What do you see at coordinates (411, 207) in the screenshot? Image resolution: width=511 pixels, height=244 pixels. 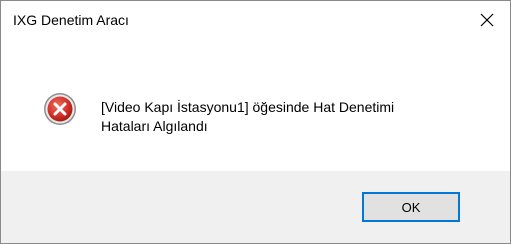 I see `ok-button: OK` at bounding box center [411, 207].